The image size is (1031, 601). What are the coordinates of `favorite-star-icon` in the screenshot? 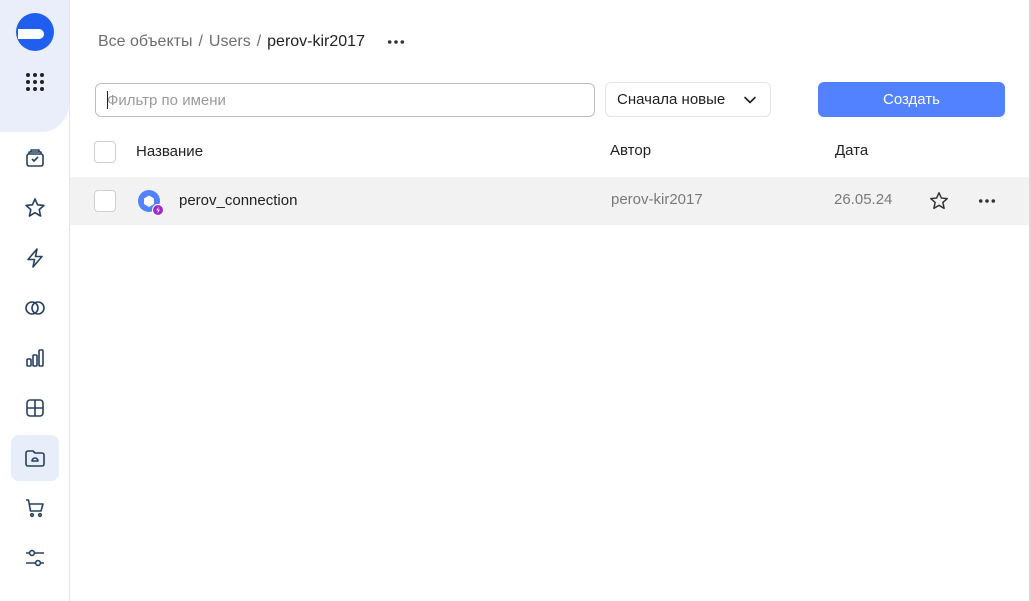 It's located at (939, 201).